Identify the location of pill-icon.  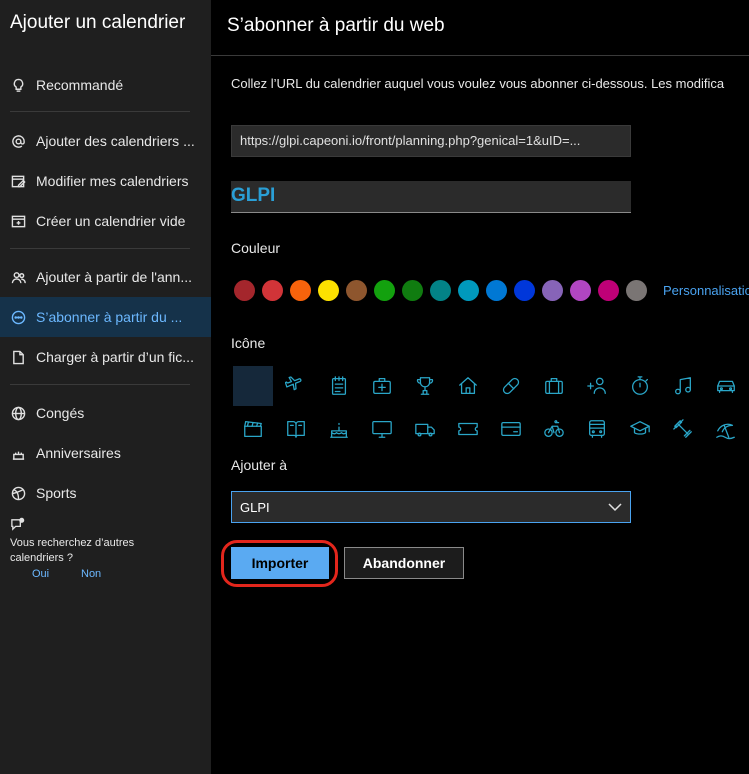
(511, 386).